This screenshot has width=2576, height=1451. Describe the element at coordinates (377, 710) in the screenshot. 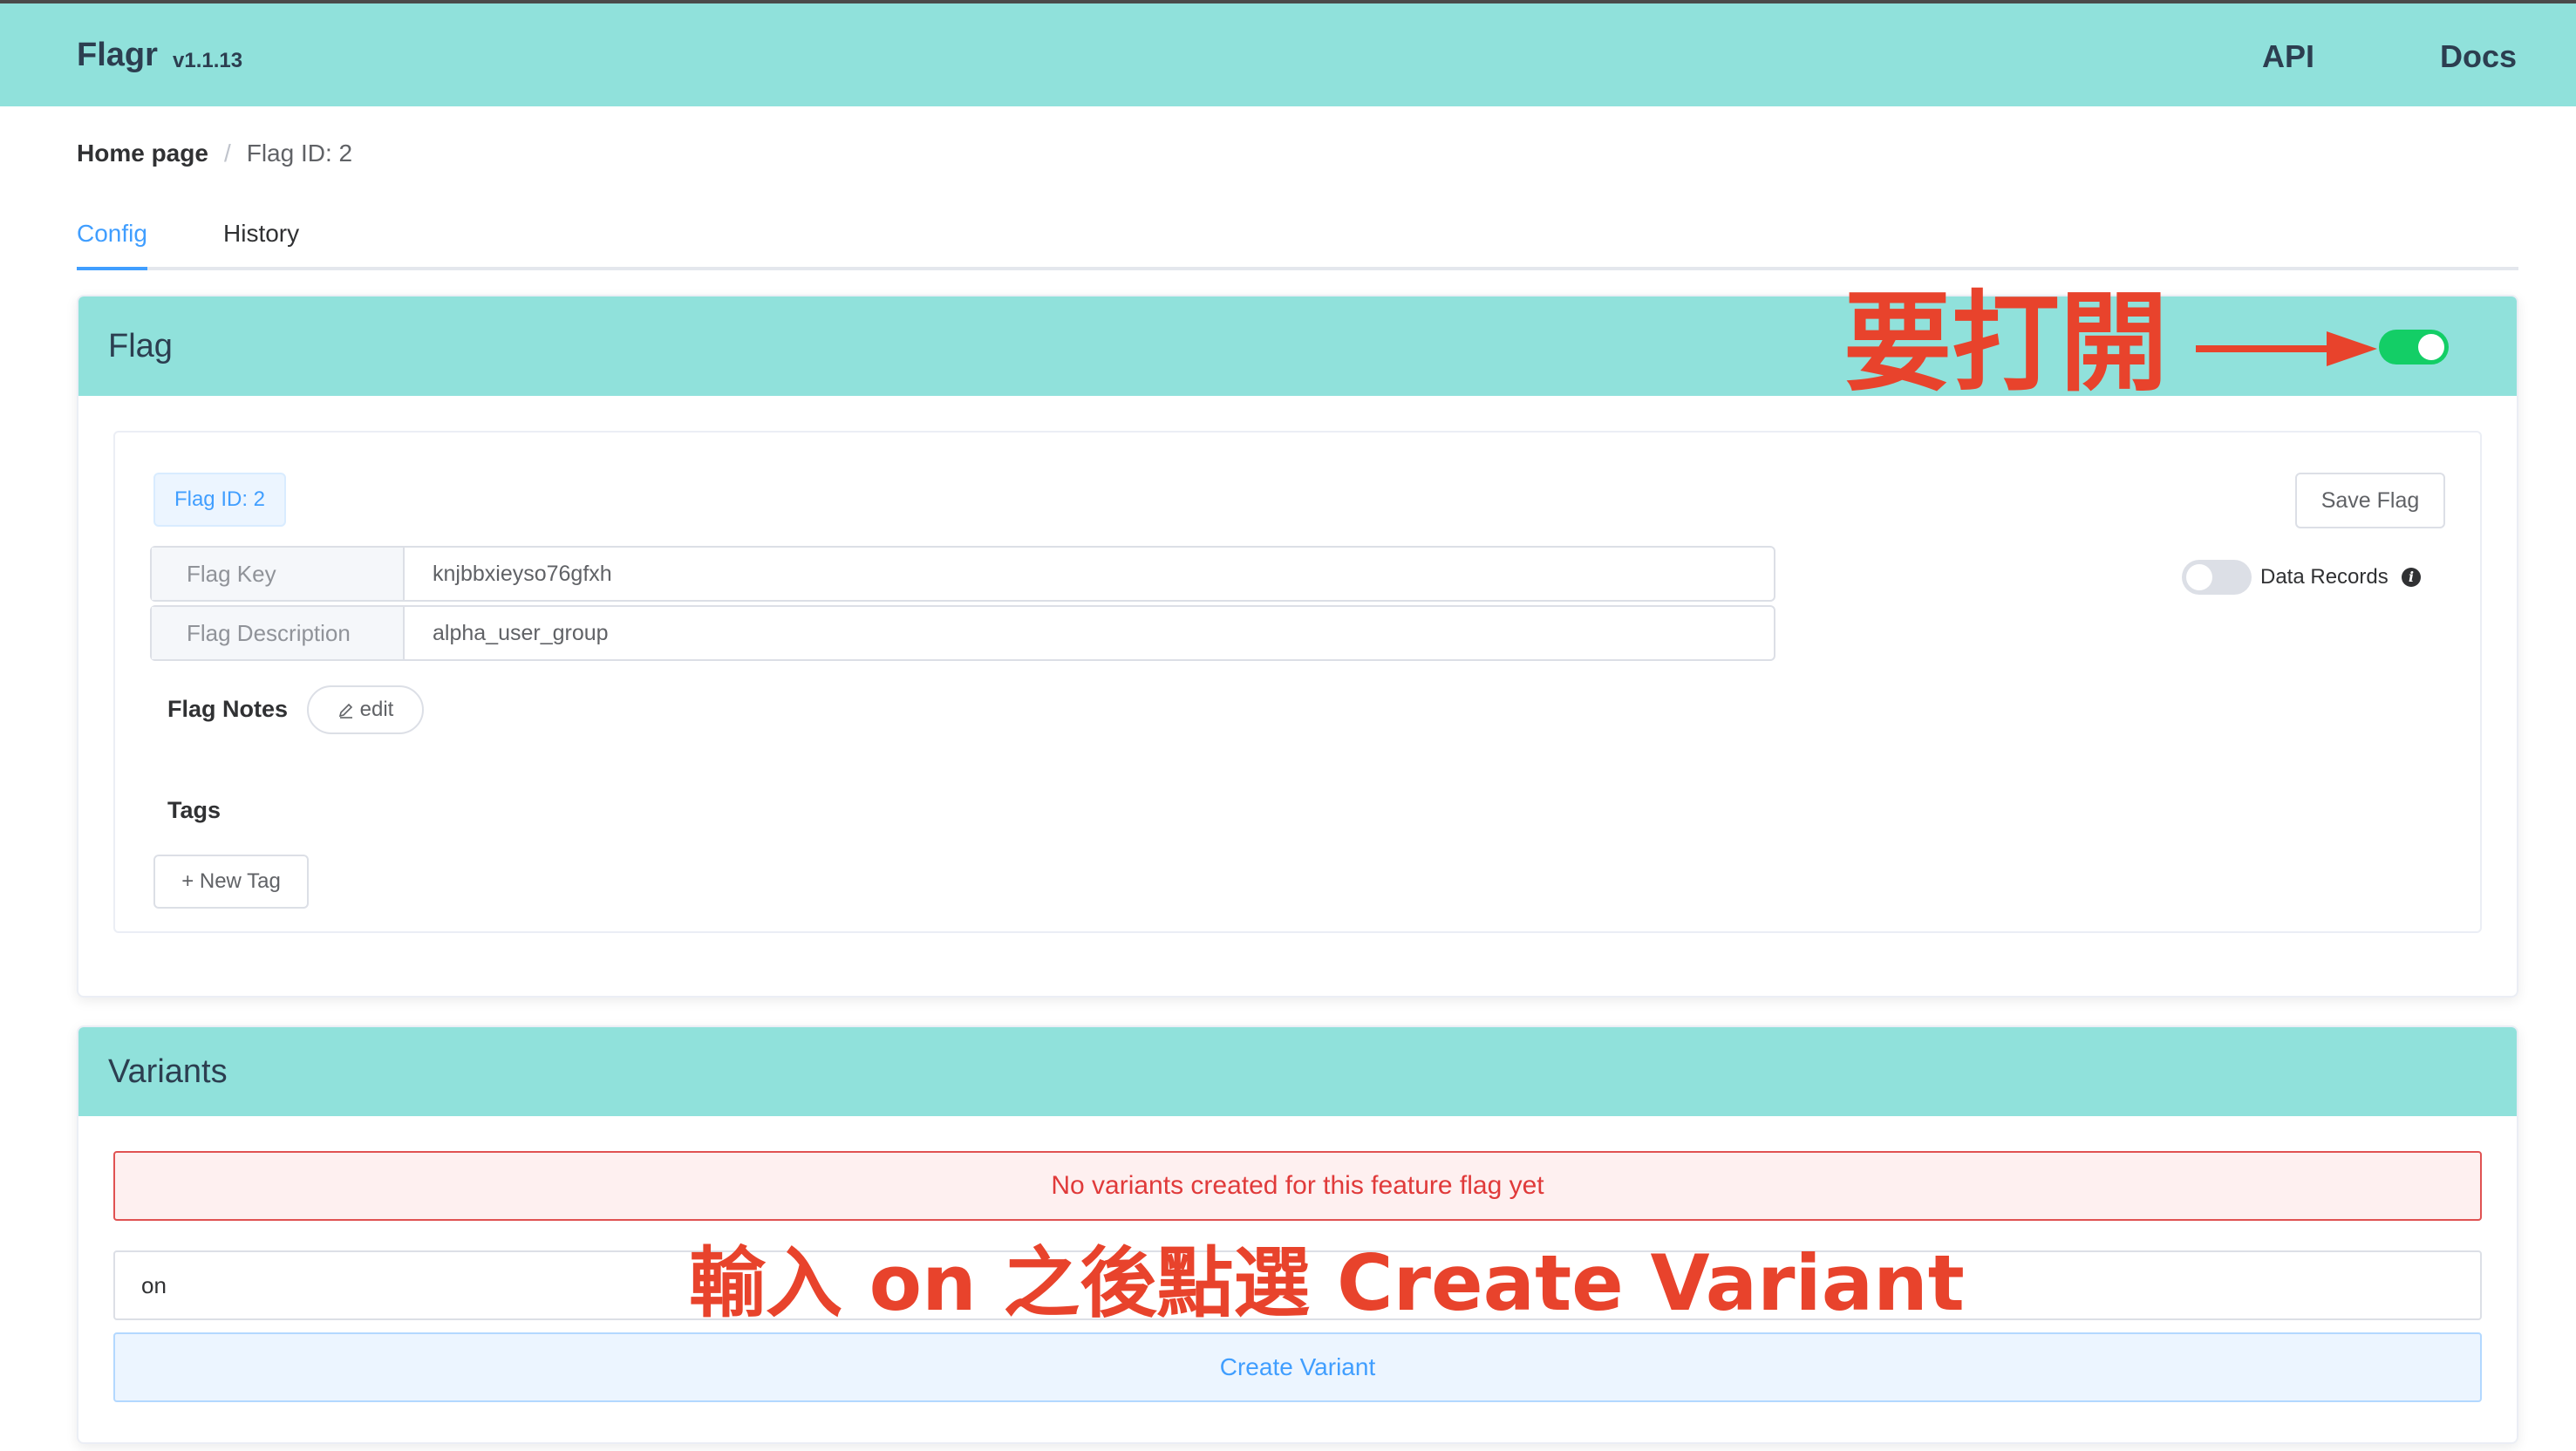

I see `edit-label: edit` at that location.